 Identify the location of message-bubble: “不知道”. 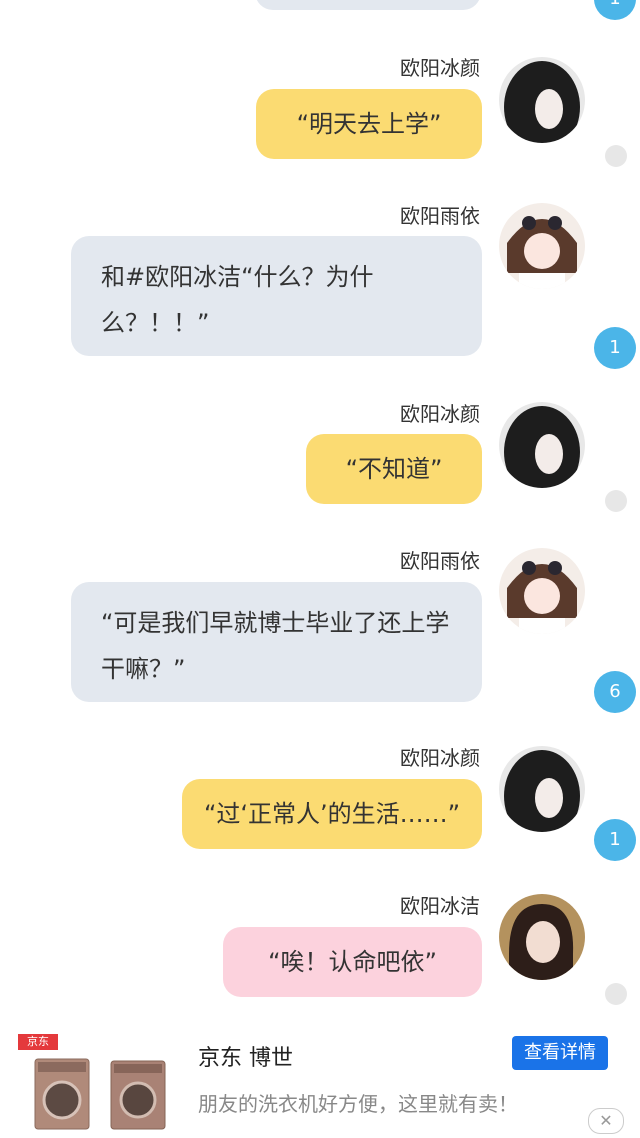
(394, 469).